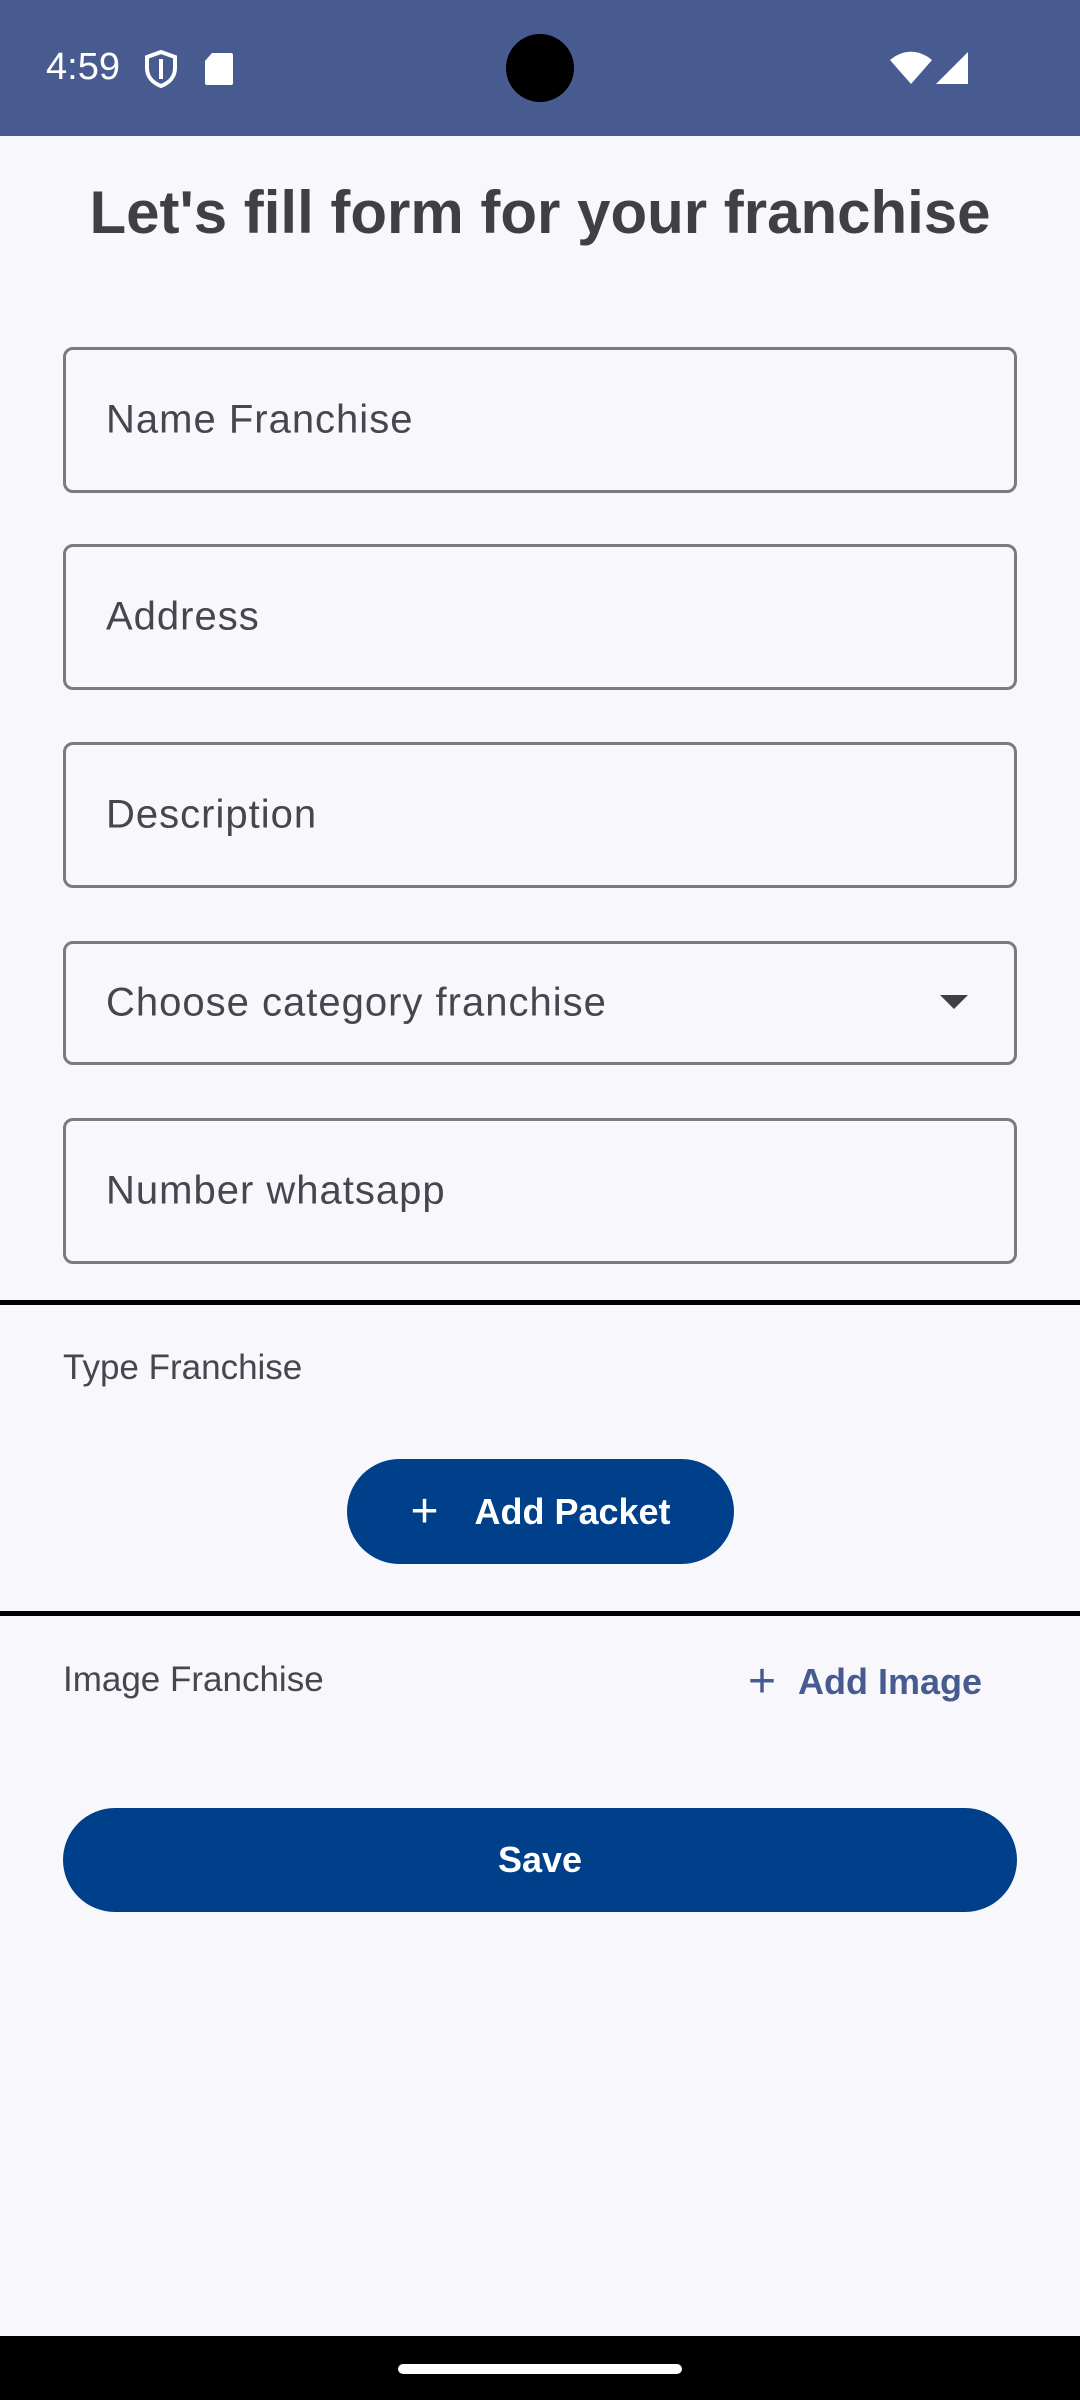 The width and height of the screenshot is (1080, 2400). Describe the element at coordinates (911, 67) in the screenshot. I see `wifi-icon` at that location.